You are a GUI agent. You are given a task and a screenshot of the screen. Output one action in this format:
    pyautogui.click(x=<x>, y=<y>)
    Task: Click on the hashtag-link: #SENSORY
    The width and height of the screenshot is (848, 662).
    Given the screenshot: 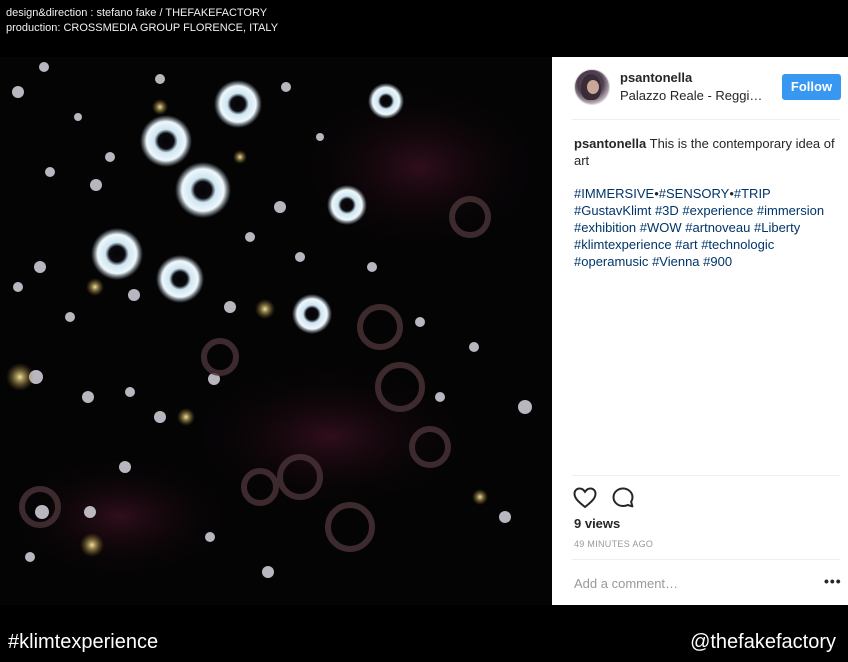 What is the action you would take?
    pyautogui.click(x=694, y=193)
    